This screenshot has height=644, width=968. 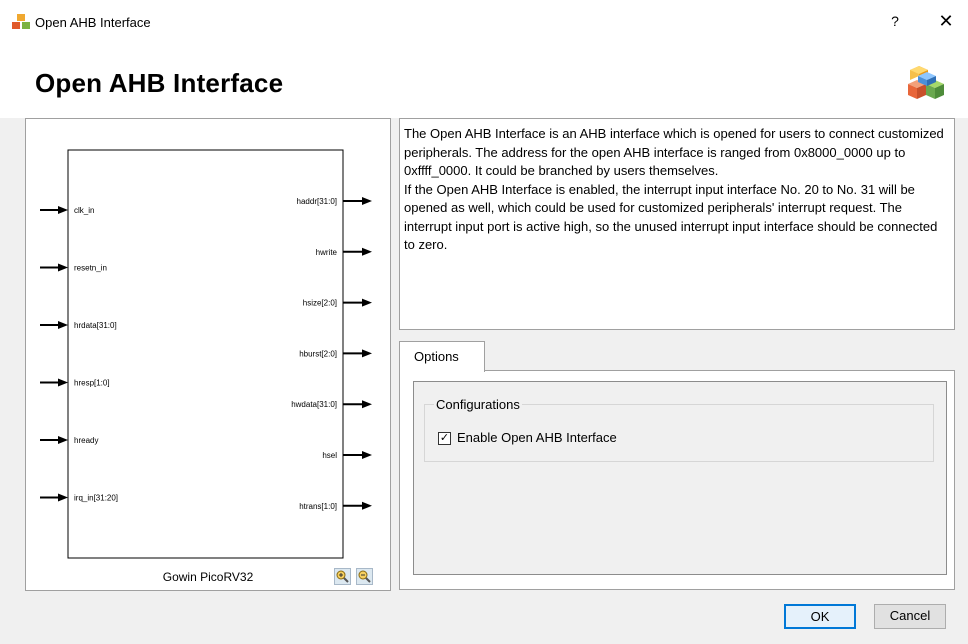 I want to click on cancel-button: Cancel, so click(x=910, y=616).